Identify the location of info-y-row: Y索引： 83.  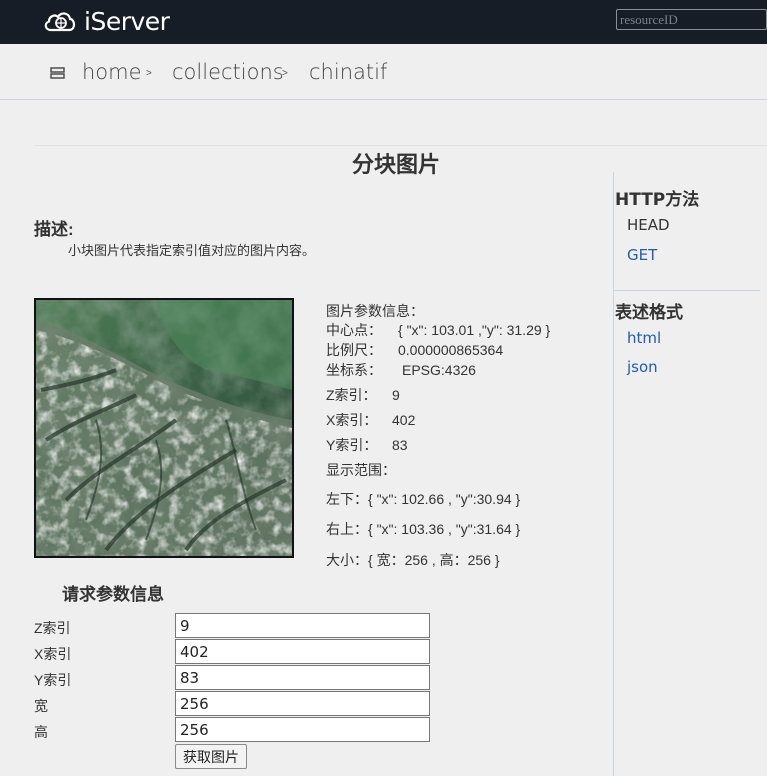
(367, 445).